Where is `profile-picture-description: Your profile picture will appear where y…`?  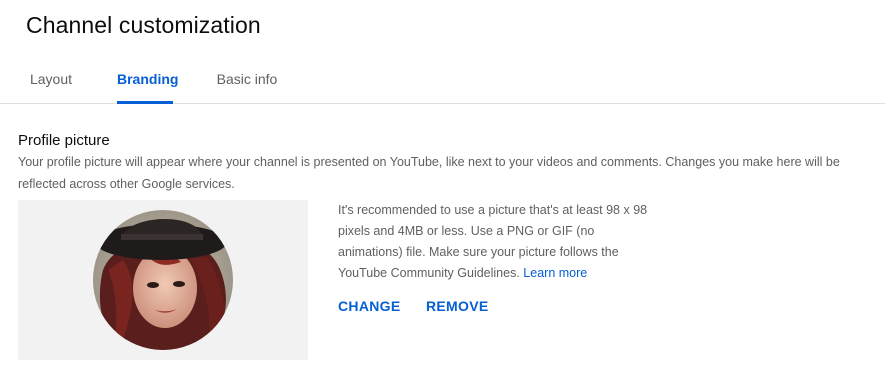 profile-picture-description: Your profile picture will appear where y… is located at coordinates (448, 173).